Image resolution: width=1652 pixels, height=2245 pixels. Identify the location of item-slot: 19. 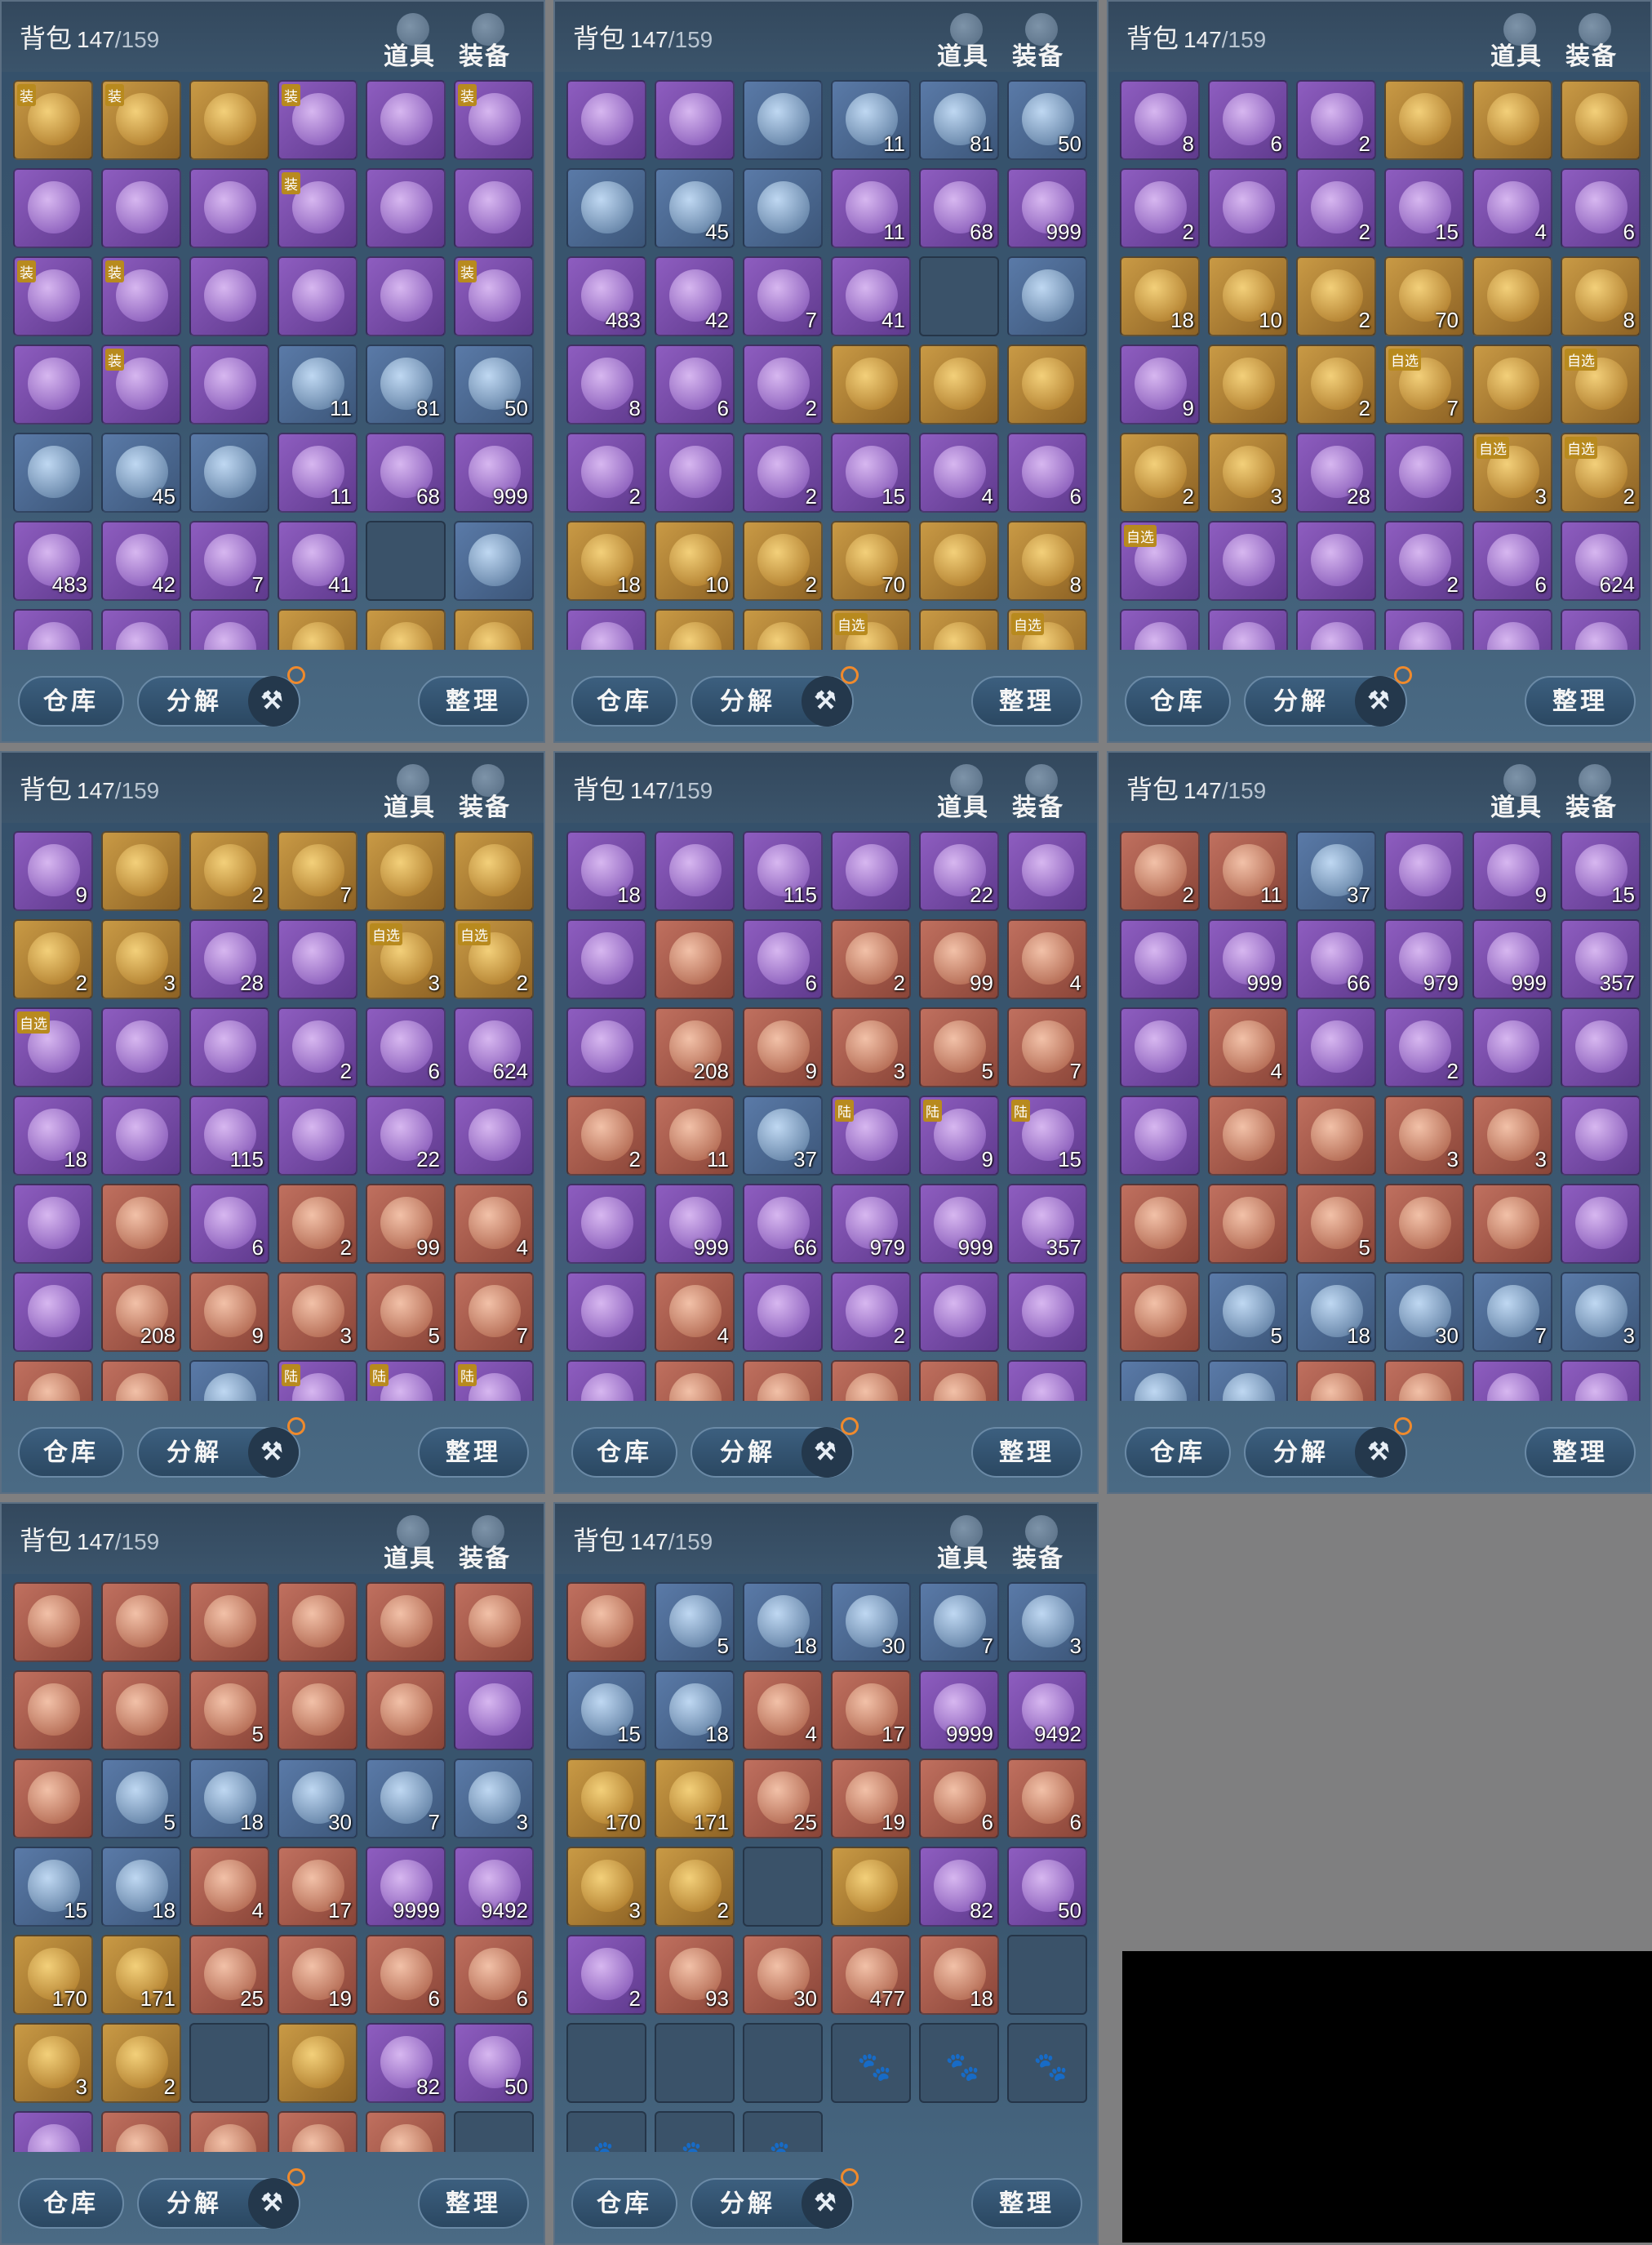
(317, 1975).